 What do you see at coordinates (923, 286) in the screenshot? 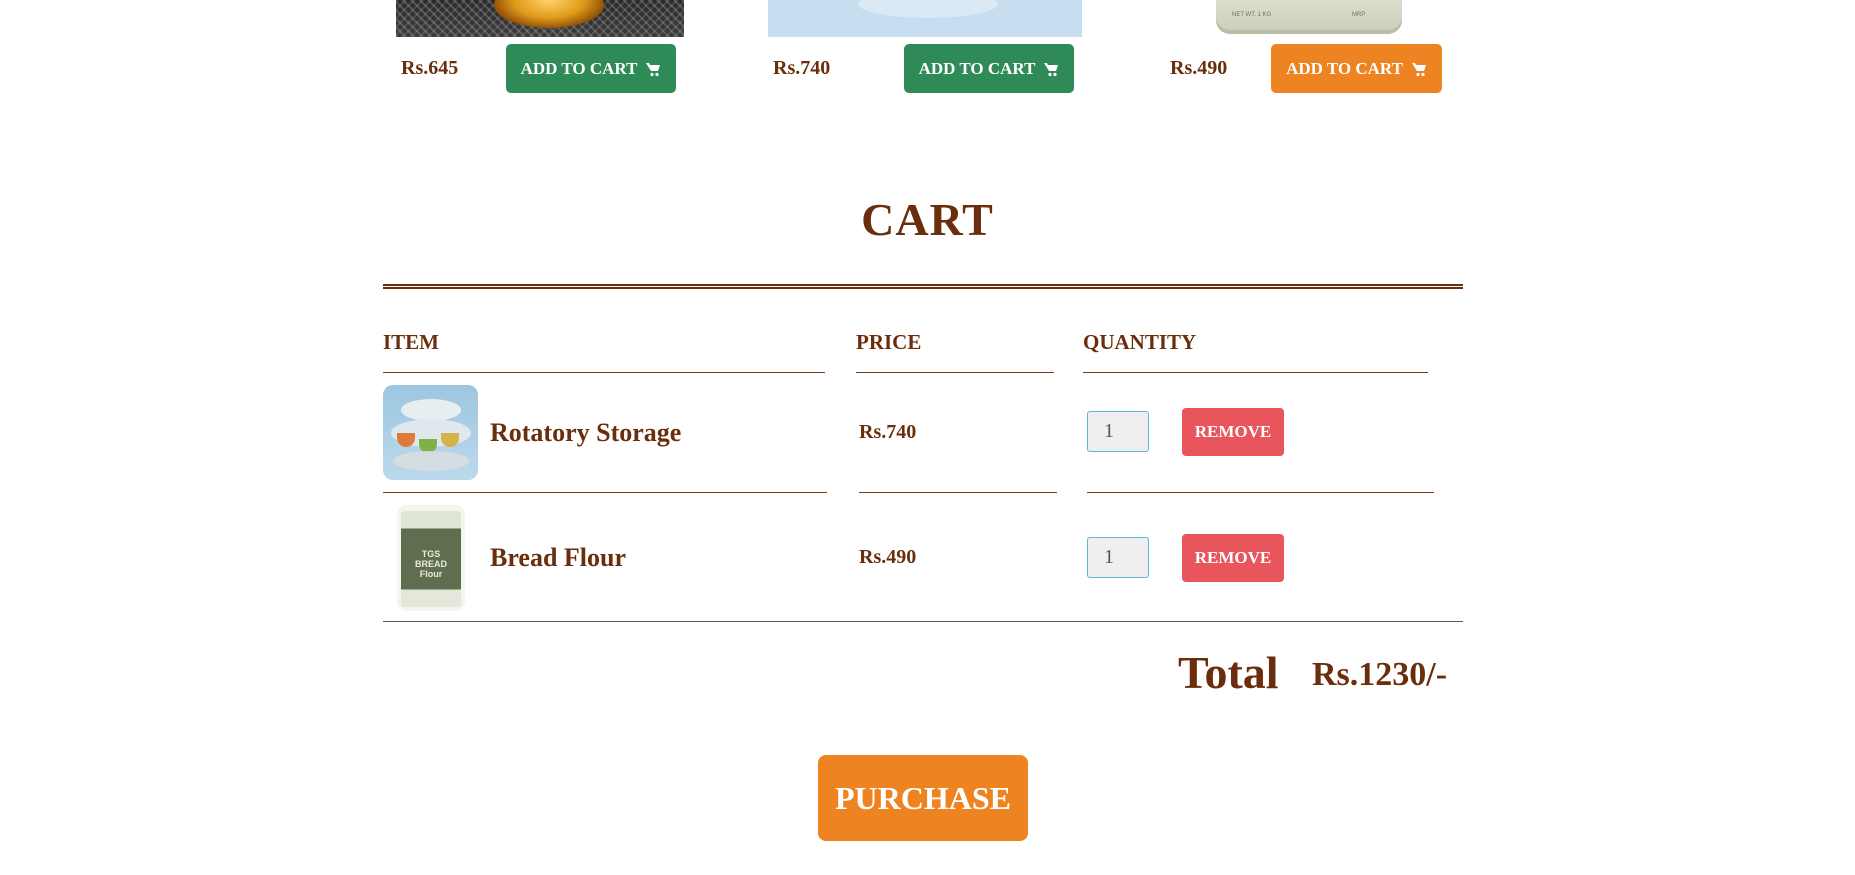
I see `cart-title-divider` at bounding box center [923, 286].